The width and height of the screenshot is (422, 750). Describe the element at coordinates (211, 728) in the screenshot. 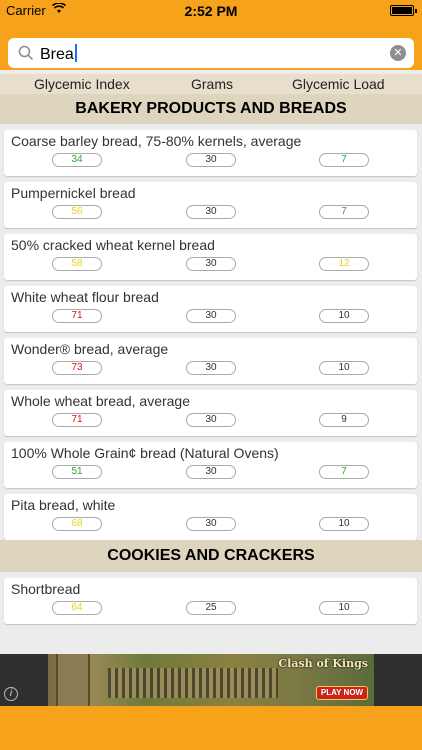

I see `bottom-bar` at that location.